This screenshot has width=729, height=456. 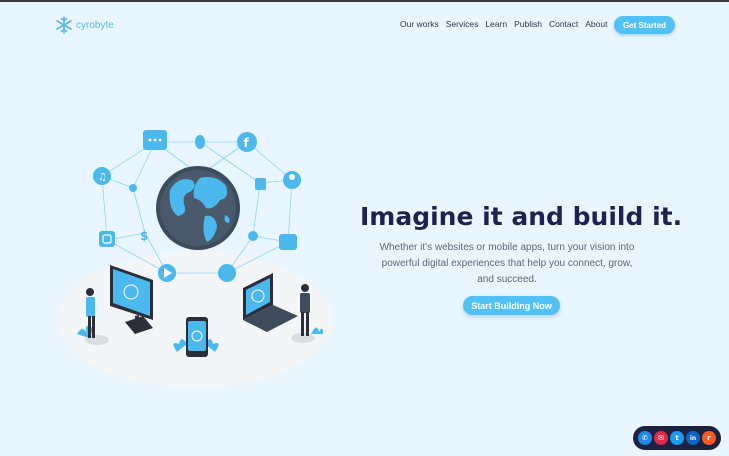 I want to click on brand-logo: cyrobyte, so click(x=84, y=25).